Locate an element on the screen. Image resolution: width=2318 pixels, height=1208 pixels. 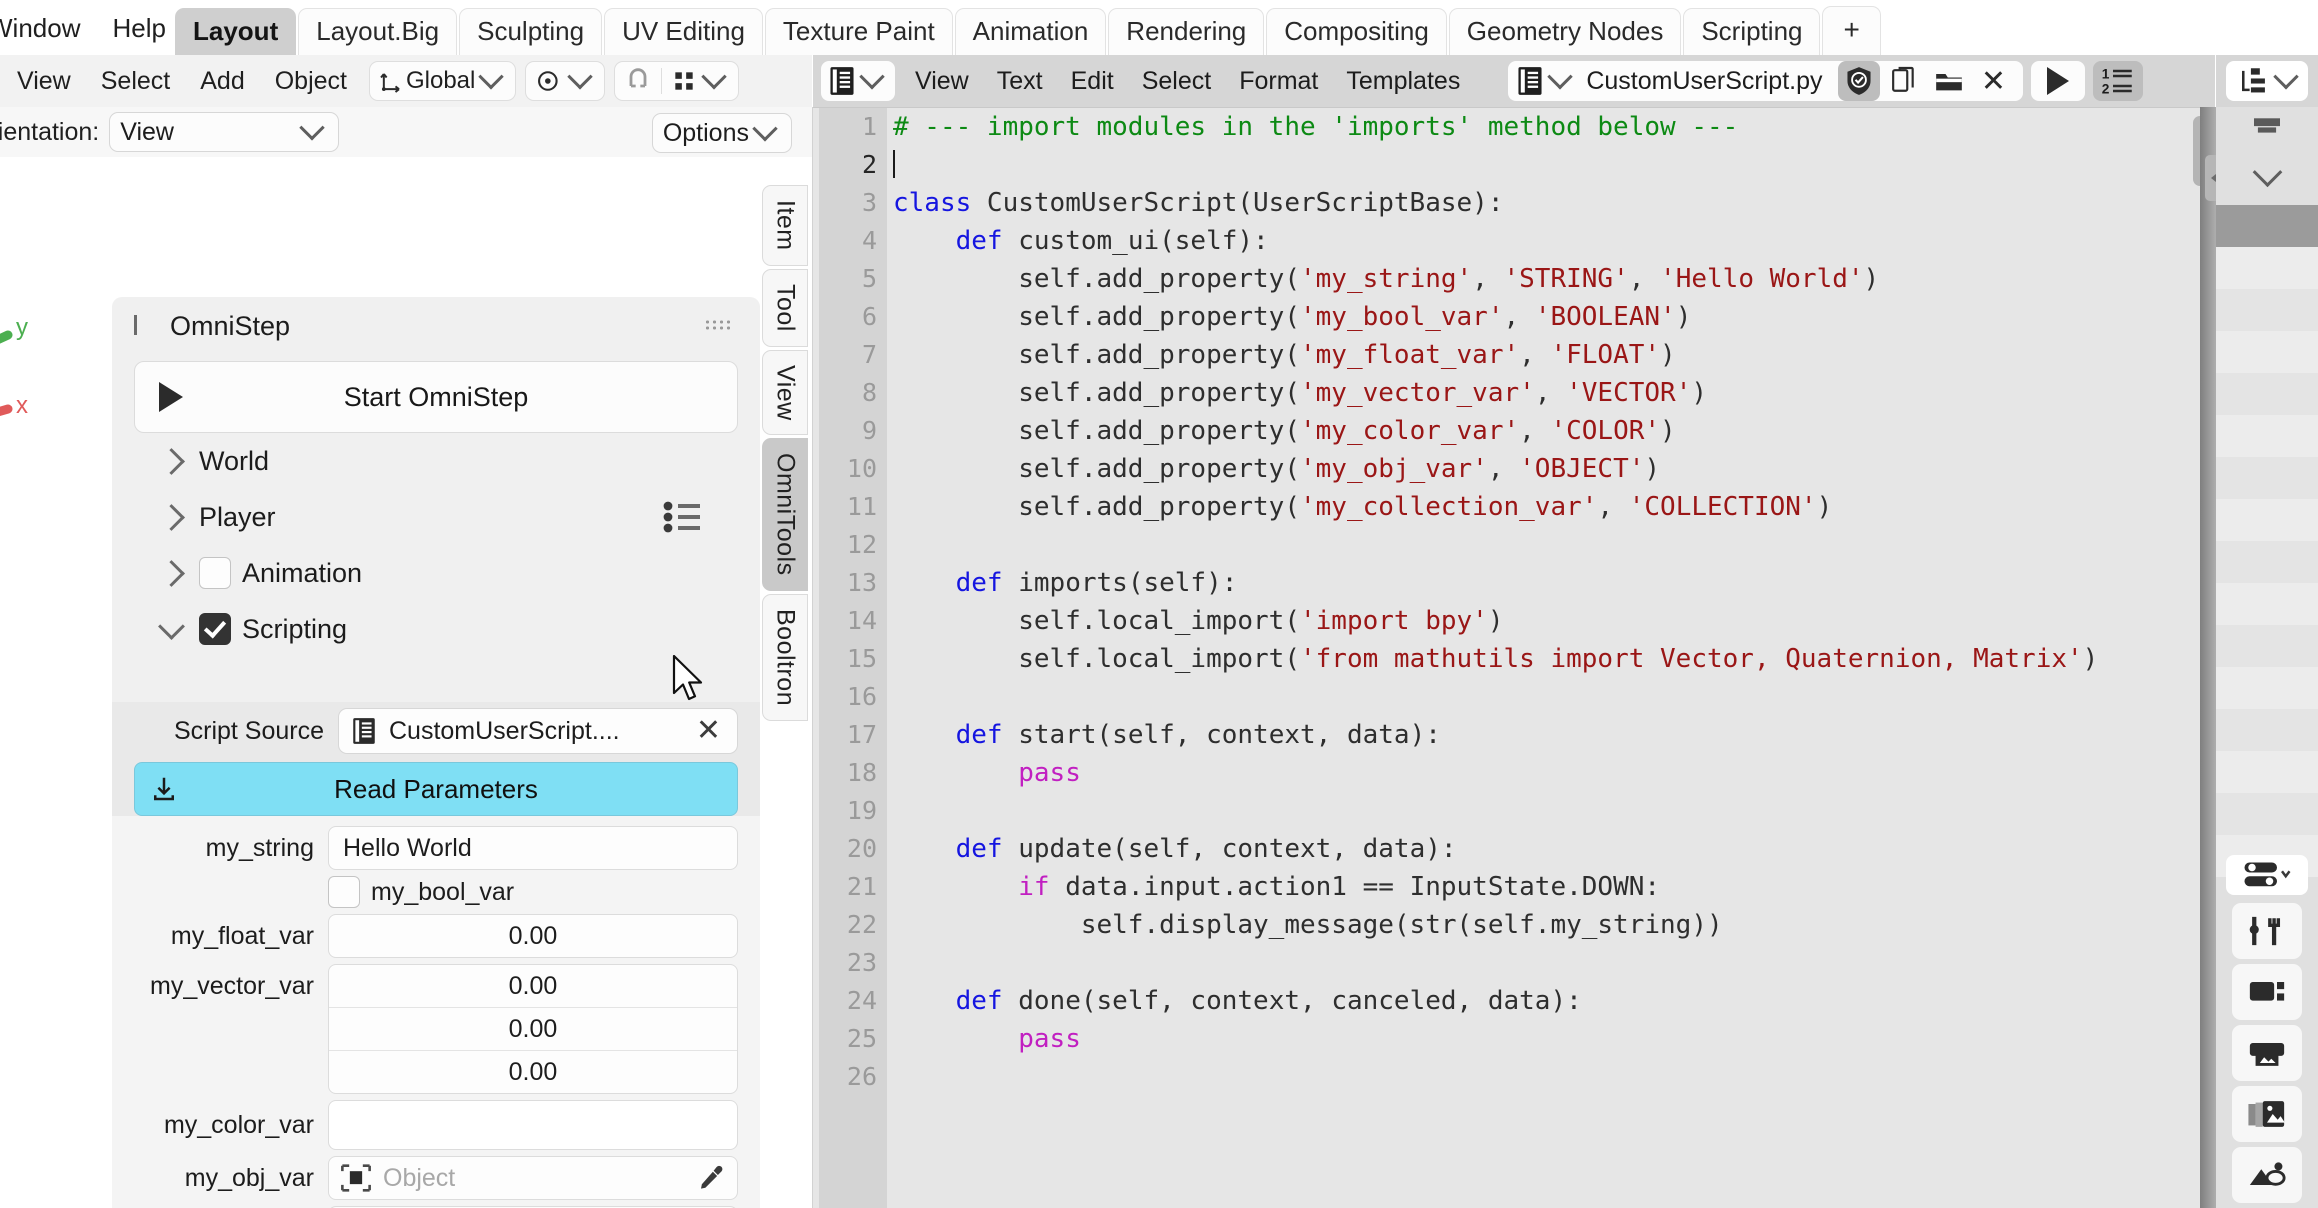
editor-menu-format: Format is located at coordinates (1278, 81).